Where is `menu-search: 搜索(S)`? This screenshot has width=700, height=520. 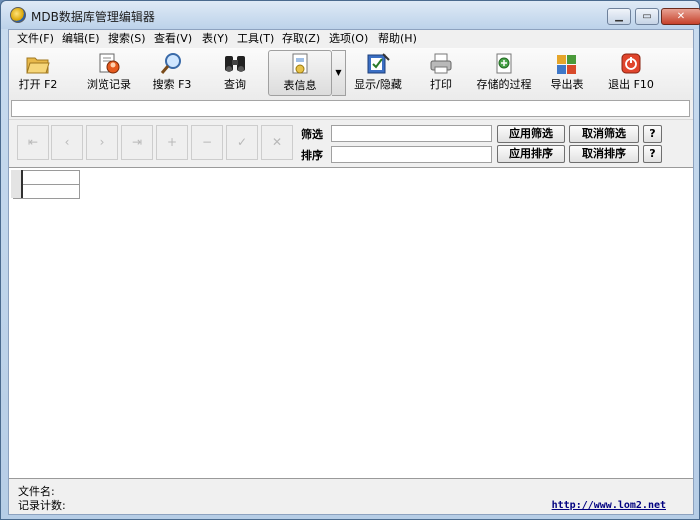
menu-search: 搜索(S) is located at coordinates (127, 38).